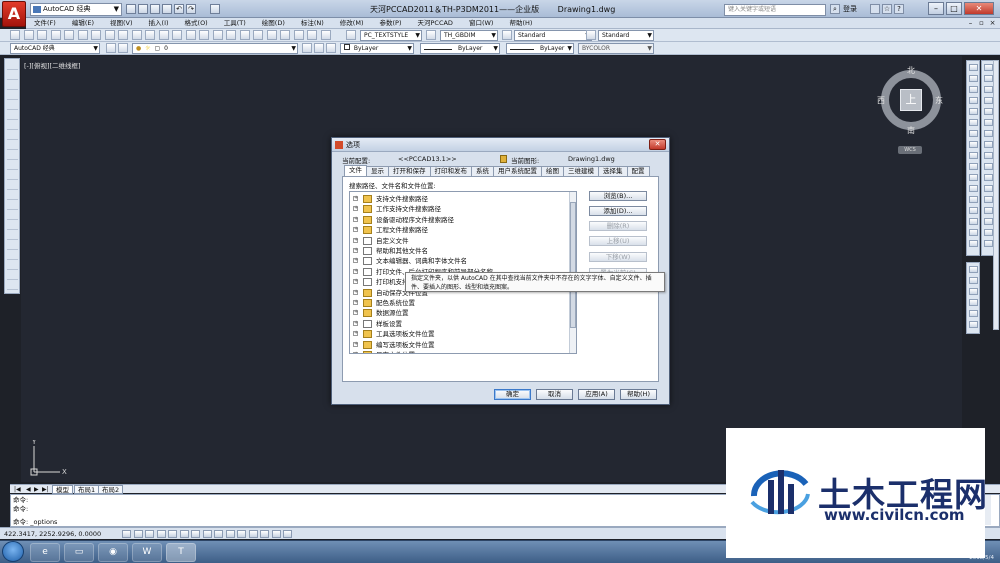  I want to click on menu-item: 窗口(W), so click(481, 23).